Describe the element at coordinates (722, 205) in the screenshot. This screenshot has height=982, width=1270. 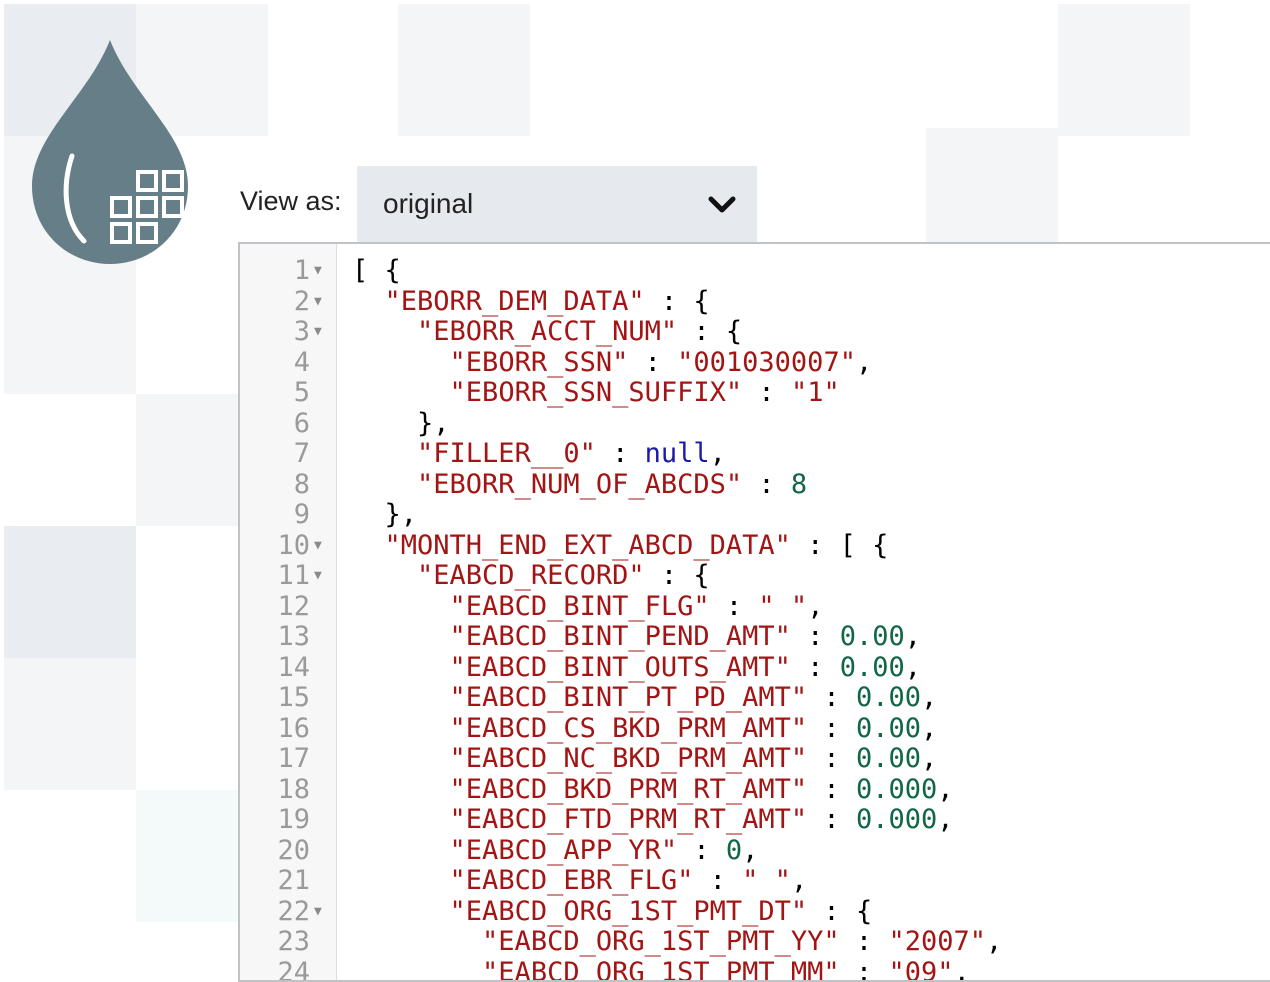
I see `chevron-down-icon` at that location.